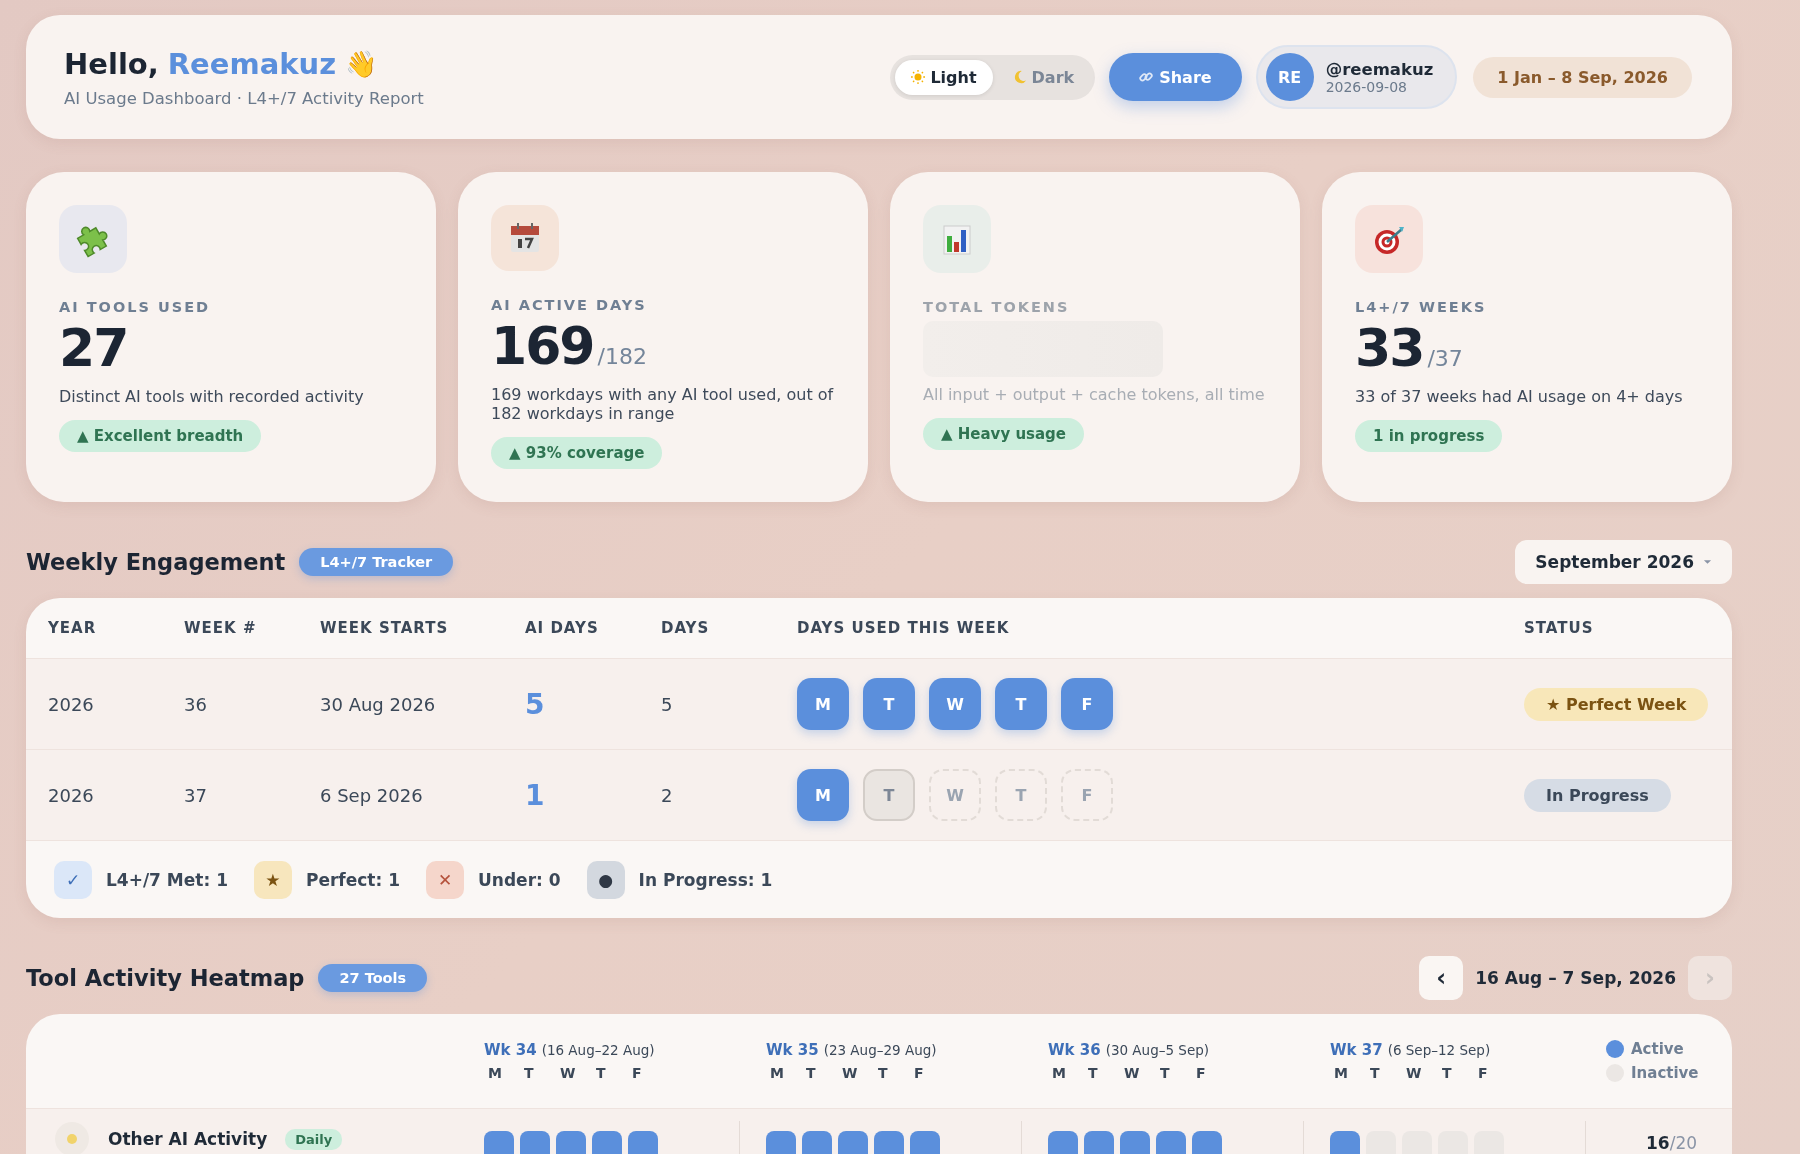  What do you see at coordinates (1074, 1050) in the screenshot?
I see `week-label: Wk 36` at bounding box center [1074, 1050].